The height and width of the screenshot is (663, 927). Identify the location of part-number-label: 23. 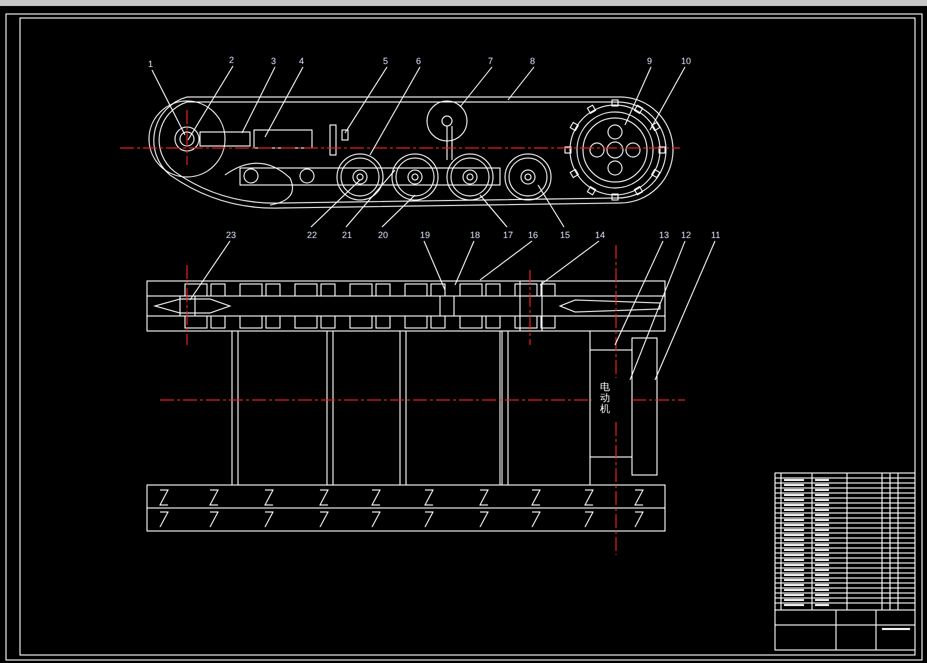
(231, 235).